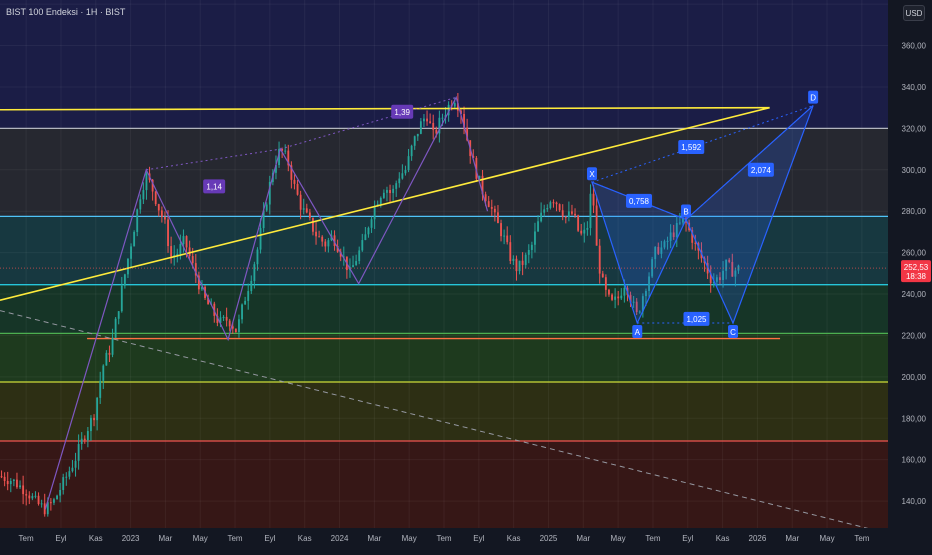 This screenshot has width=932, height=555. Describe the element at coordinates (916, 267) in the screenshot. I see `price-tag-value: 252,53` at that location.